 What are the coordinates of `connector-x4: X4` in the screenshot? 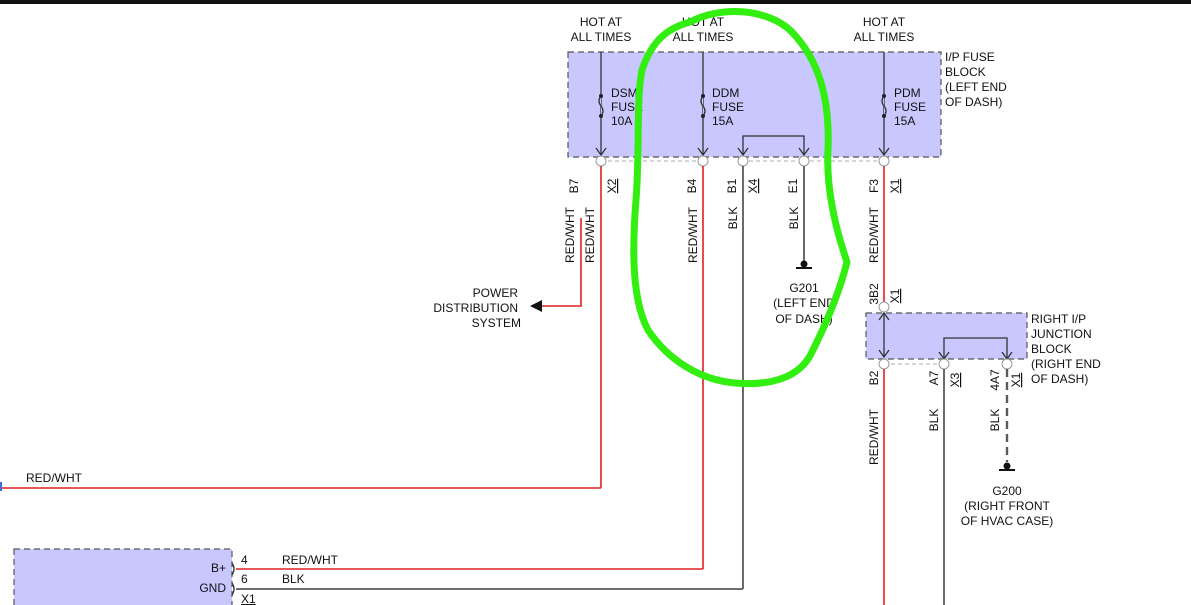 It's located at (753, 185).